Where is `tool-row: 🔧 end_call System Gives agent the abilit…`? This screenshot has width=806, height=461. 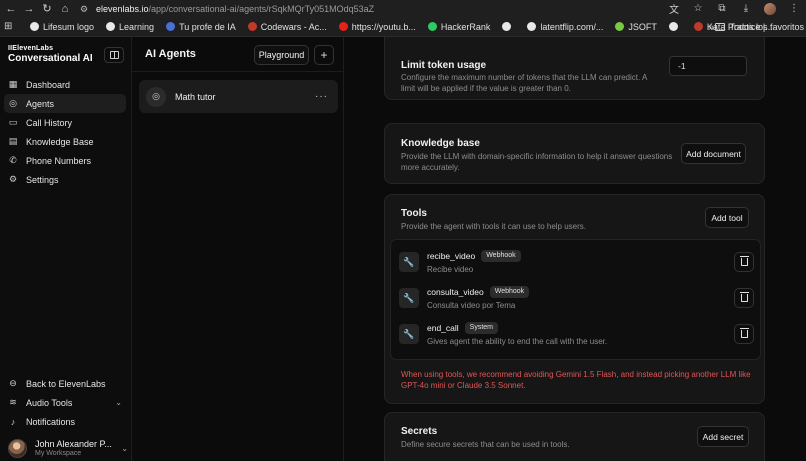 tool-row: 🔧 end_call System Gives agent the abilit… is located at coordinates (576, 334).